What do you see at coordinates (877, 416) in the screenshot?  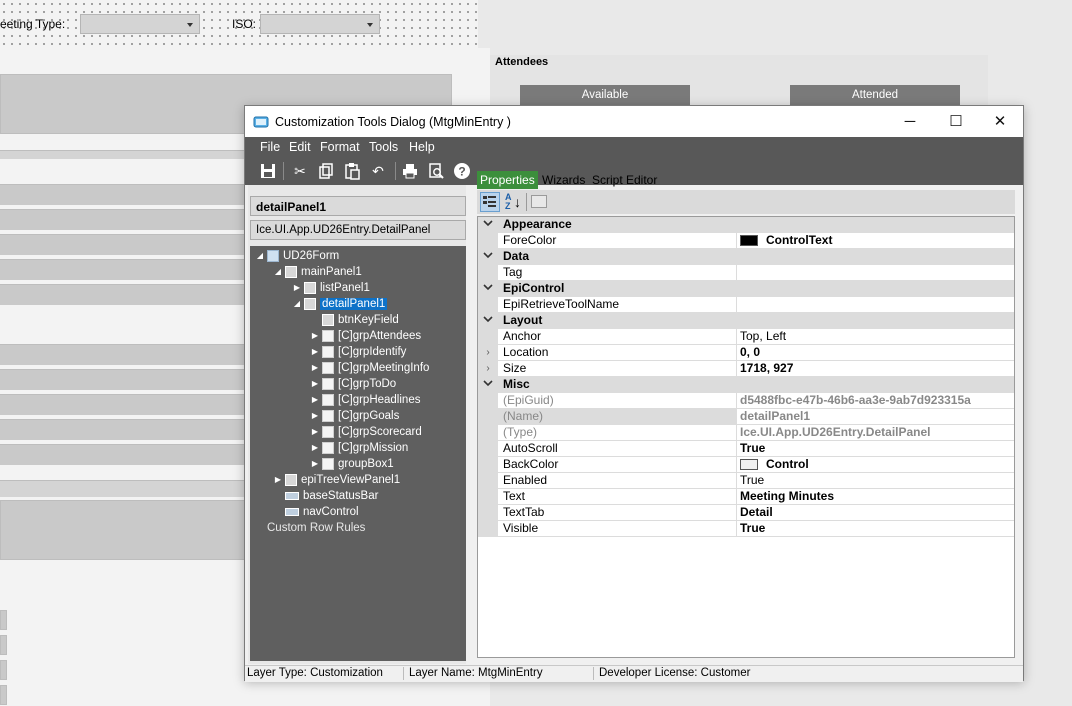 I see `property-value: detailPanel1` at bounding box center [877, 416].